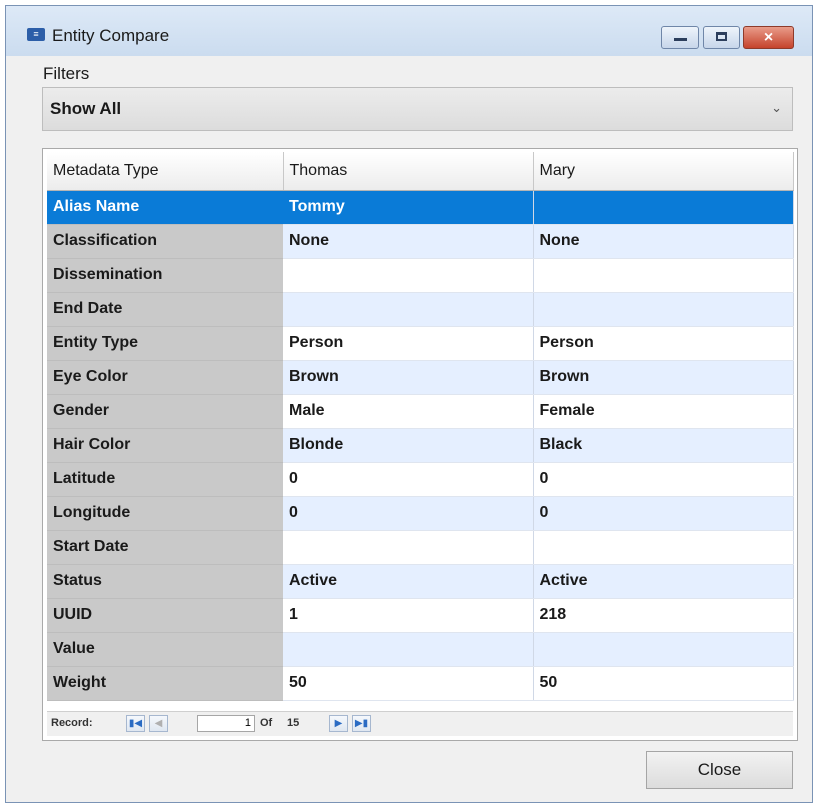 The image size is (817, 807). I want to click on first-record-button: ▮◀, so click(135, 723).